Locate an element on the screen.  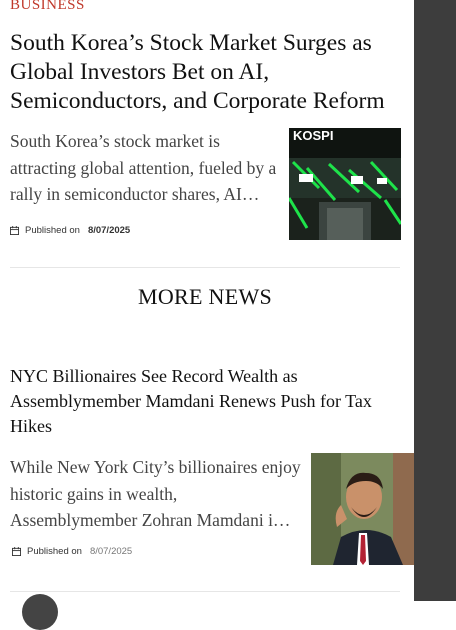
article-thumbnail: KOSPI is located at coordinates (345, 184).